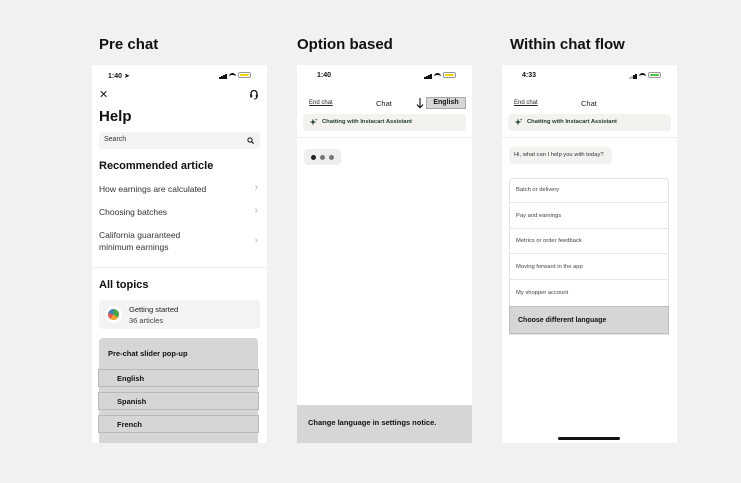  I want to click on option-item: My shopper account, so click(589, 293).